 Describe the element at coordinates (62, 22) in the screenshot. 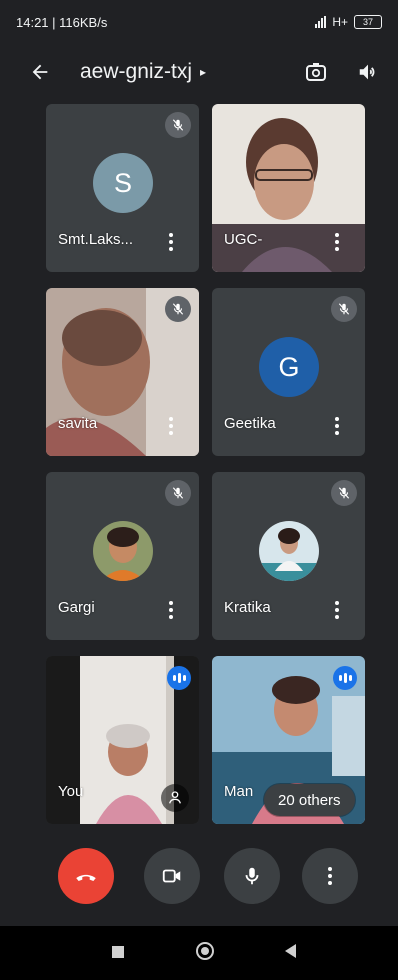

I see `status-time: 14:21 | 116KB/s` at that location.